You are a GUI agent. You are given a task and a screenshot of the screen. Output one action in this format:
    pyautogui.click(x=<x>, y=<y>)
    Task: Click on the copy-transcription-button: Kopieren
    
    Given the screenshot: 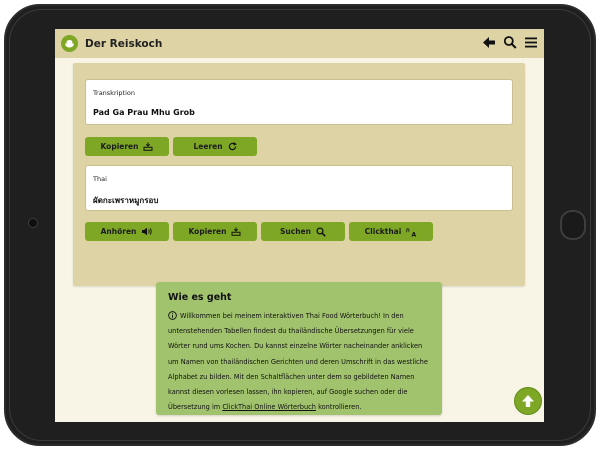 What is the action you would take?
    pyautogui.click(x=127, y=146)
    